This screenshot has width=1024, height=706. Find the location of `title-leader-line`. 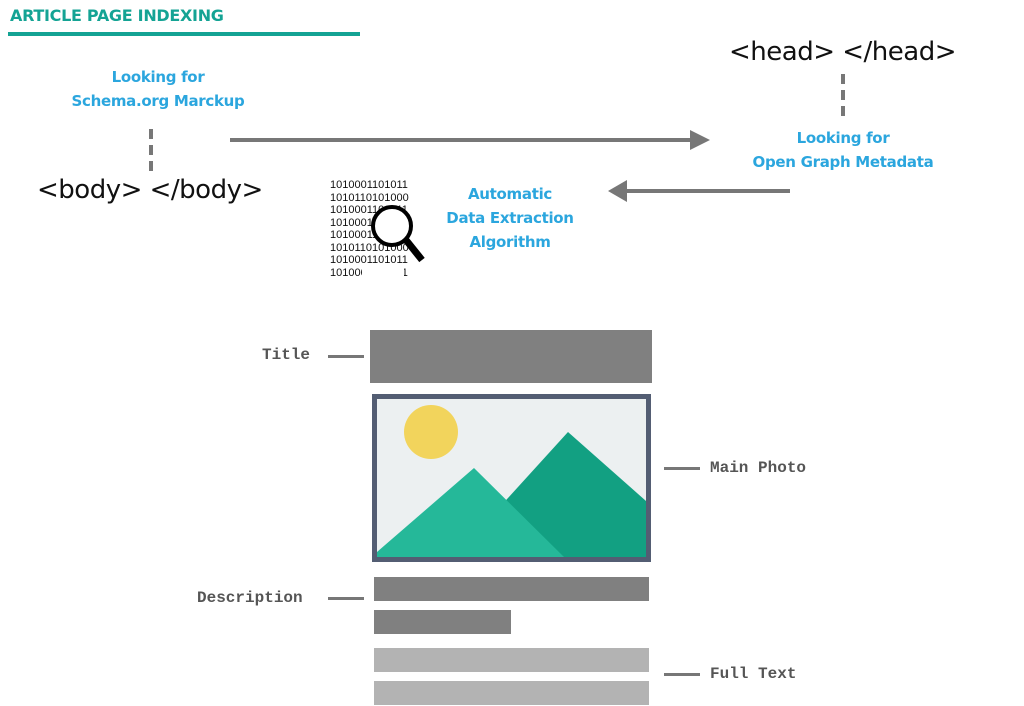

title-leader-line is located at coordinates (346, 356).